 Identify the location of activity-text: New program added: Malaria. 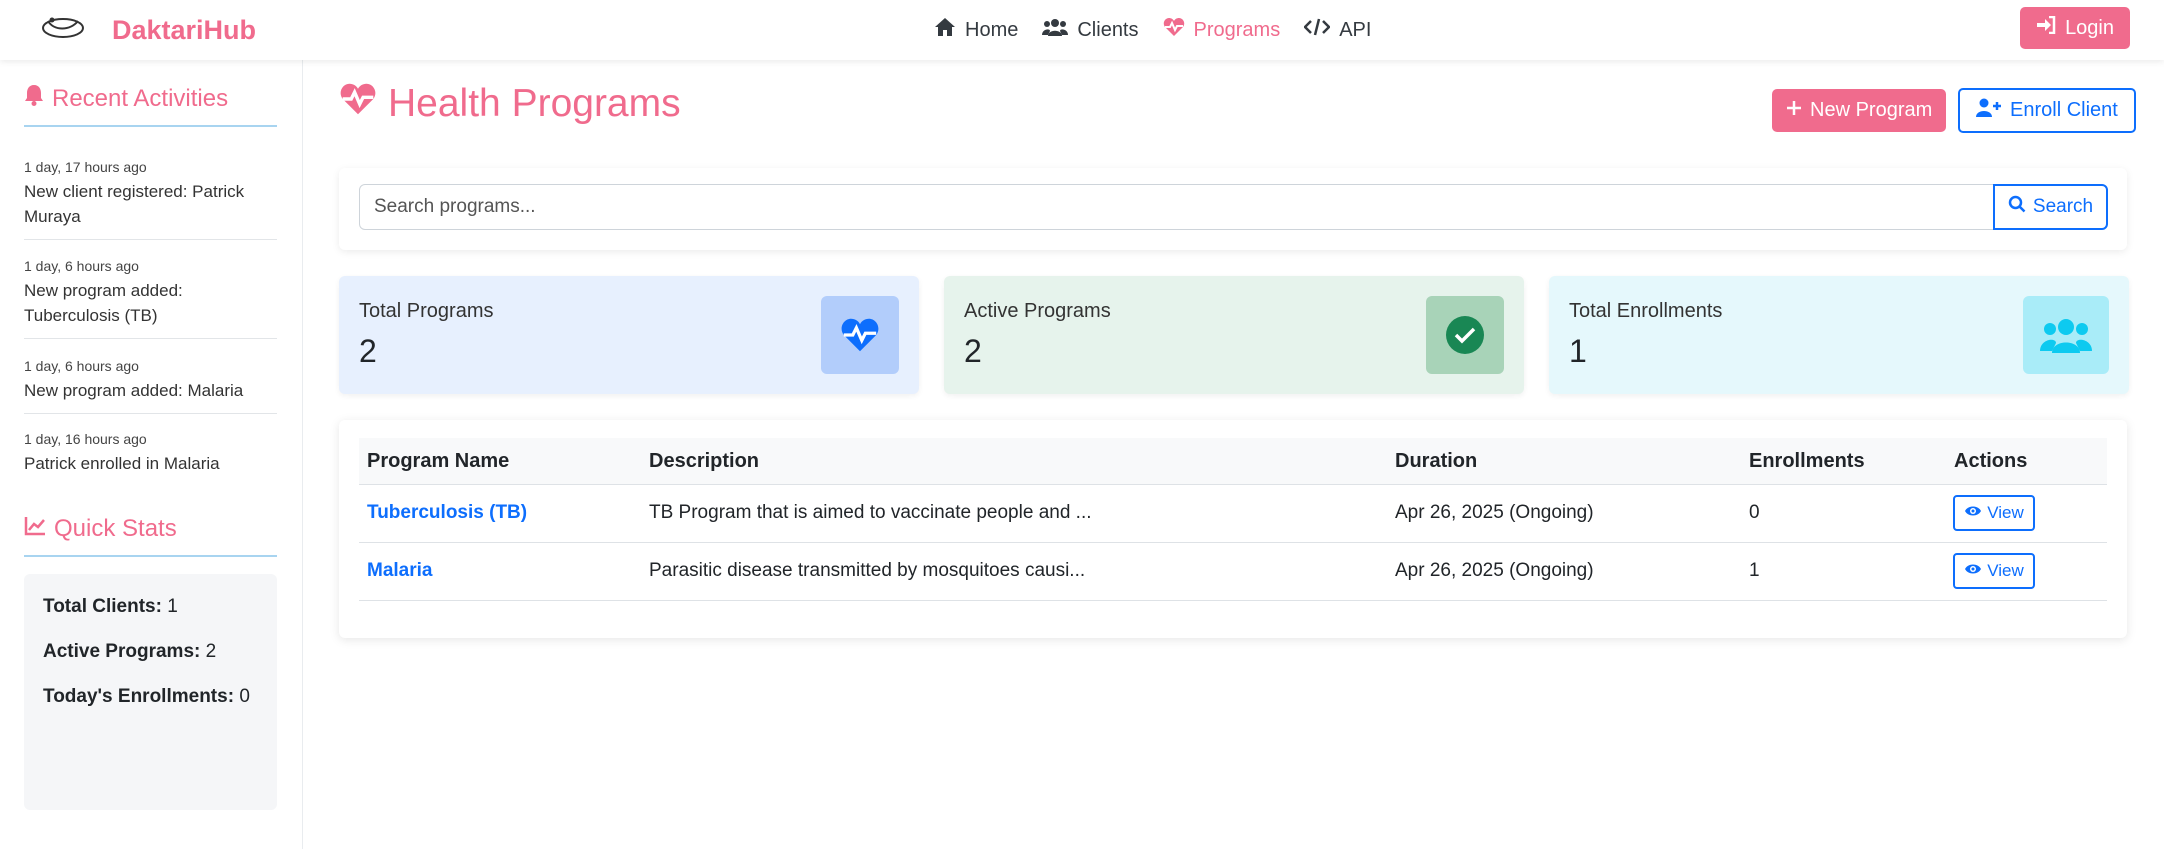
(134, 390).